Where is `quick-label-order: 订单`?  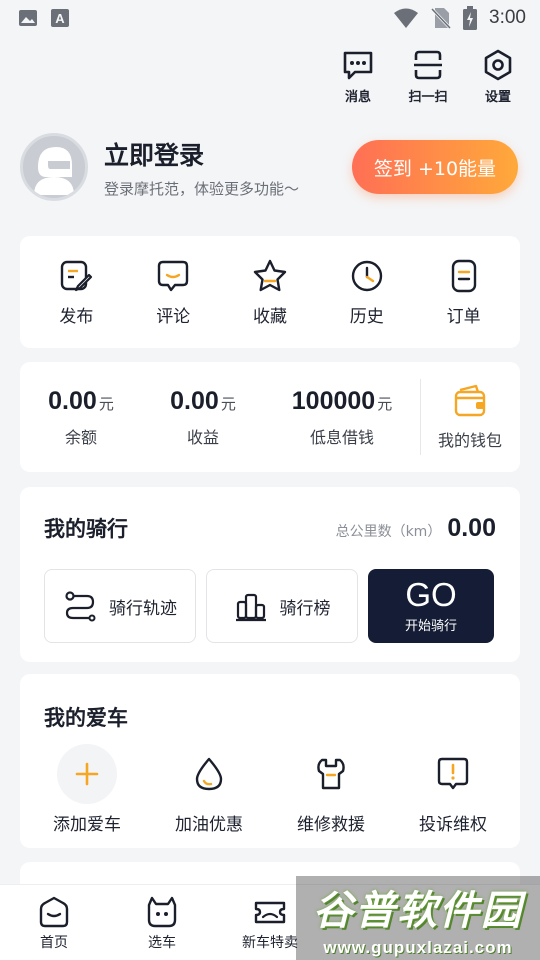
quick-label-order: 订单 is located at coordinates (463, 316).